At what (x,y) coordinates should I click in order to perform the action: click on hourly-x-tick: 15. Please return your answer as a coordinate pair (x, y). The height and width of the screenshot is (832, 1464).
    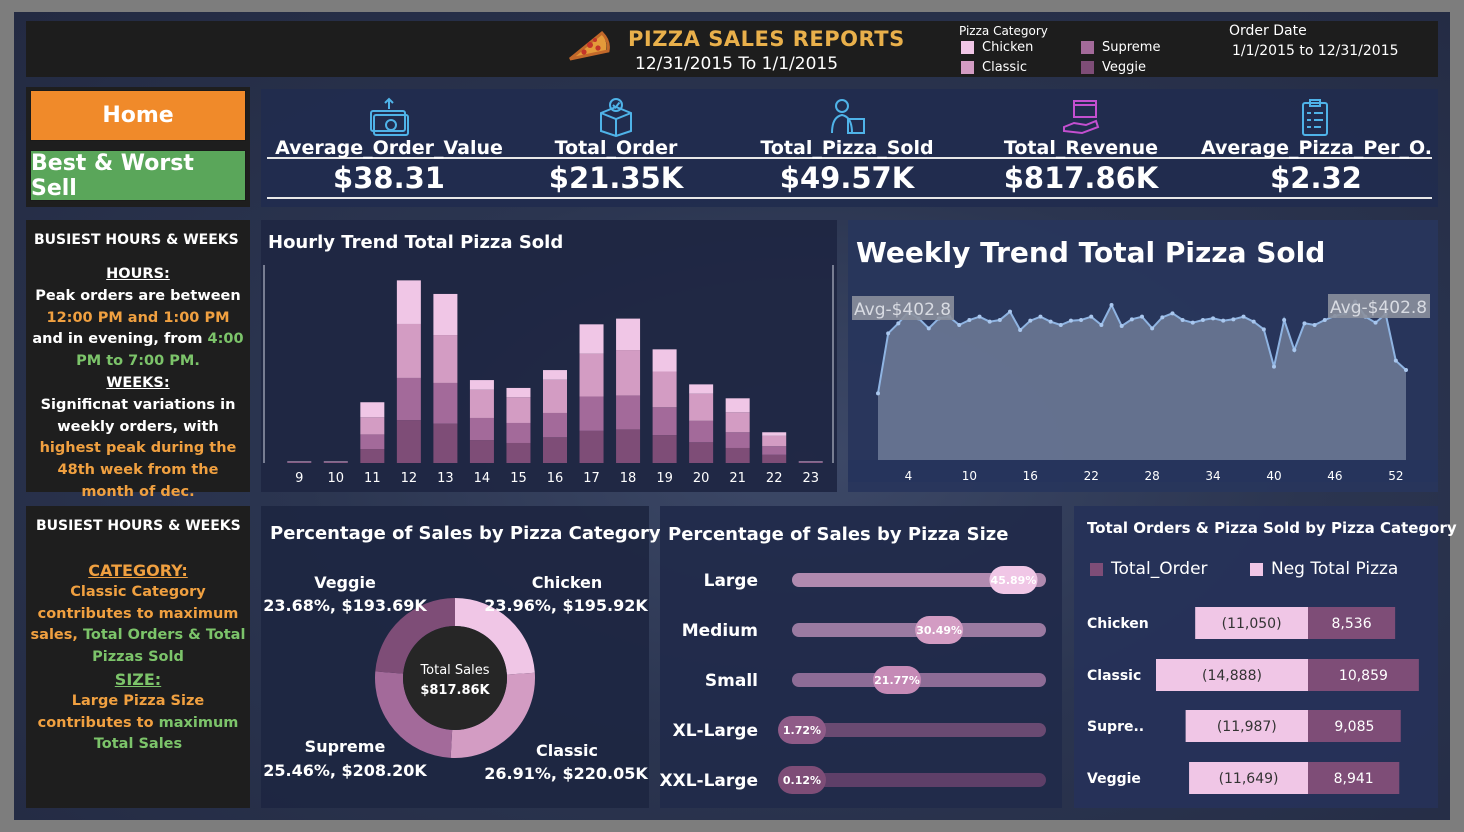
    Looking at the image, I should click on (518, 478).